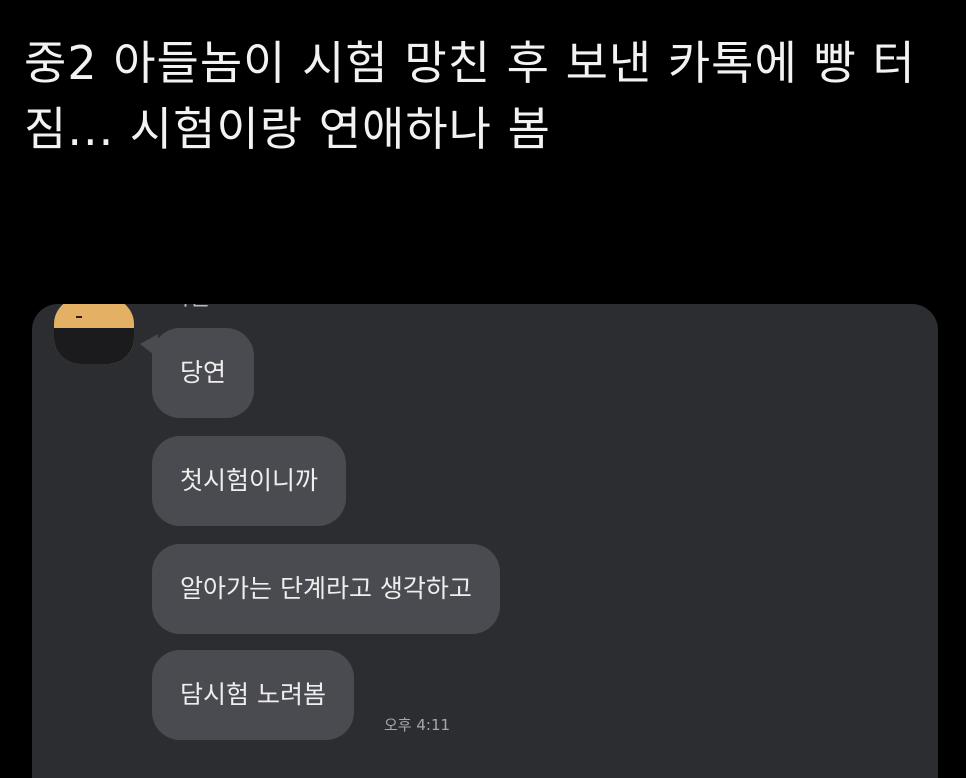 The height and width of the screenshot is (778, 966). I want to click on message-timestamp: 오후 4:11, so click(417, 725).